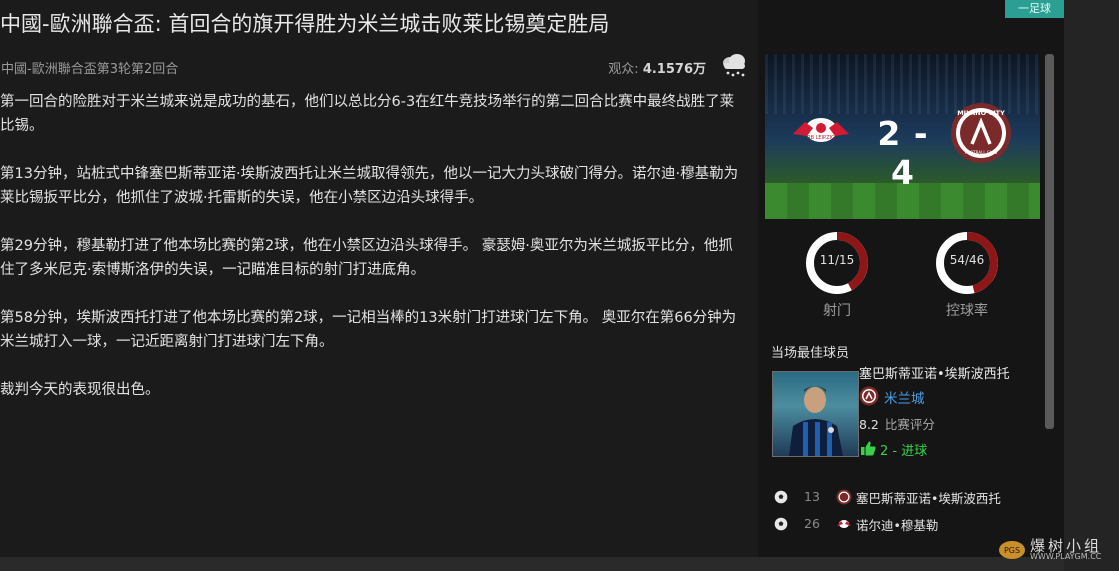 The image size is (1119, 571). Describe the element at coordinates (623, 69) in the screenshot. I see `views-label: 观众:` at that location.